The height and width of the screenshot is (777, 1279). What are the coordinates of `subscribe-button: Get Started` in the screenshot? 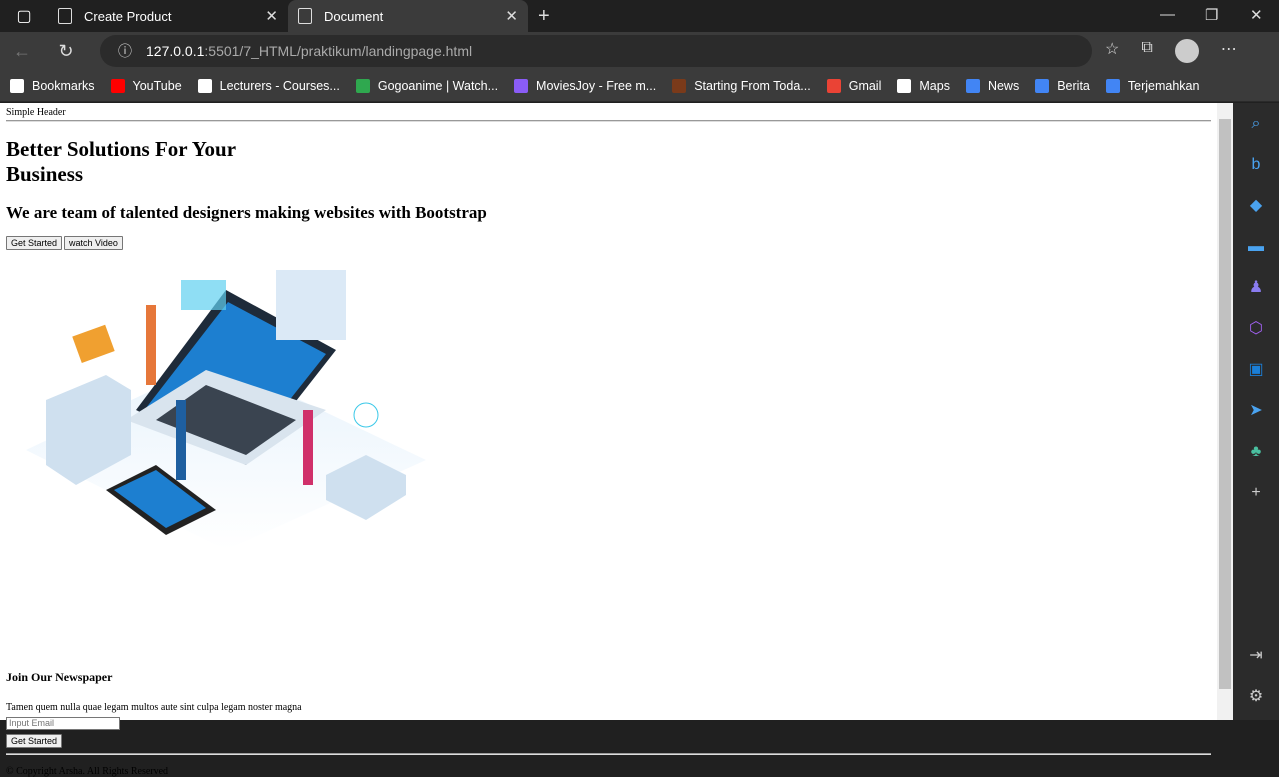 It's located at (34, 741).